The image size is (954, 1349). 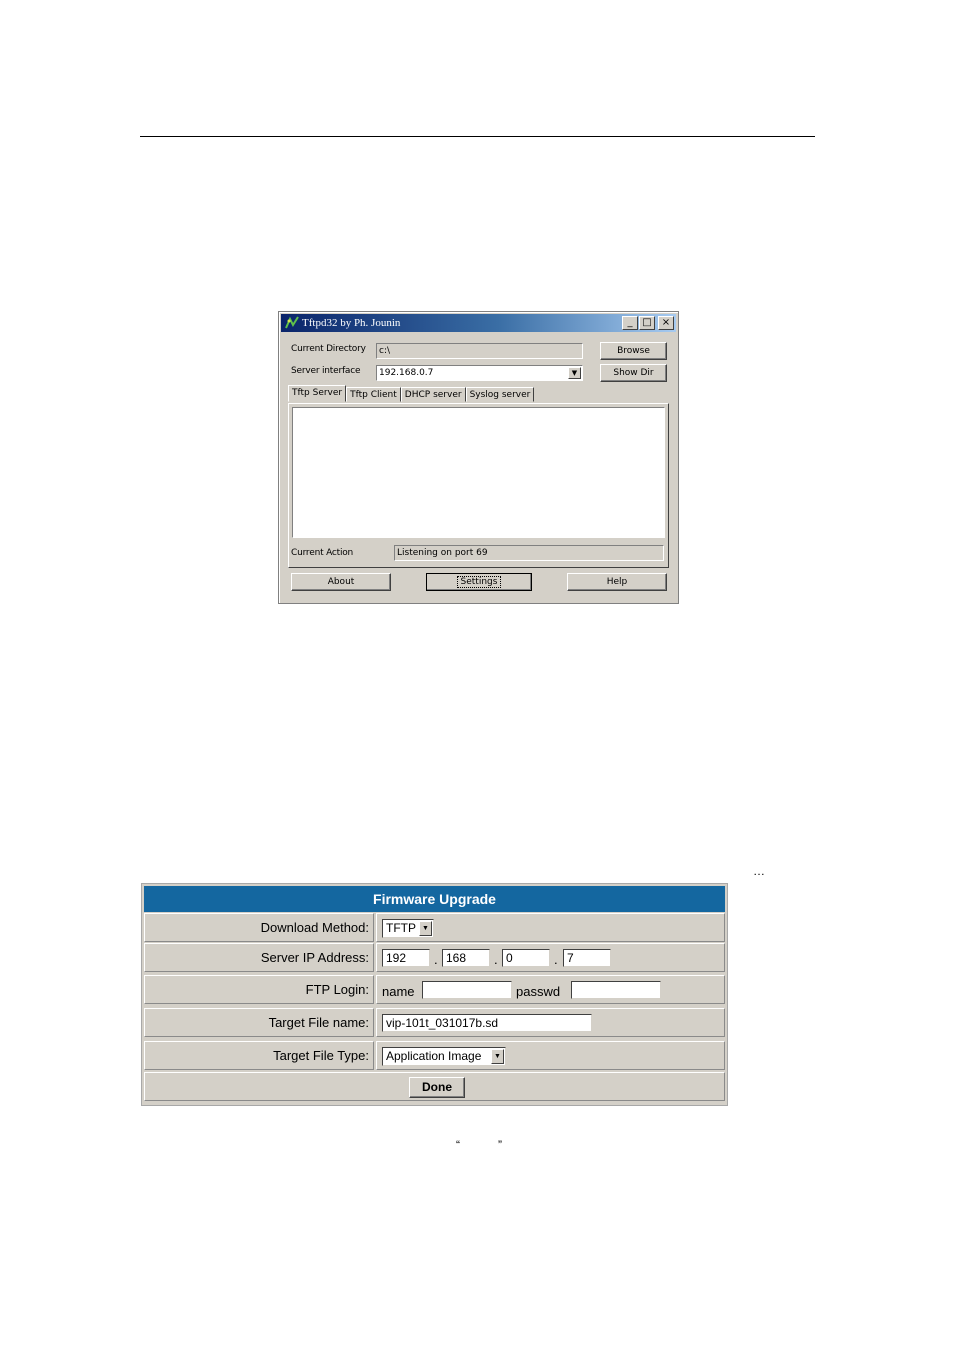 What do you see at coordinates (478, 323) in the screenshot?
I see `window-titlebar: Tftpd32 by Ph. Jounin _ □ ×` at bounding box center [478, 323].